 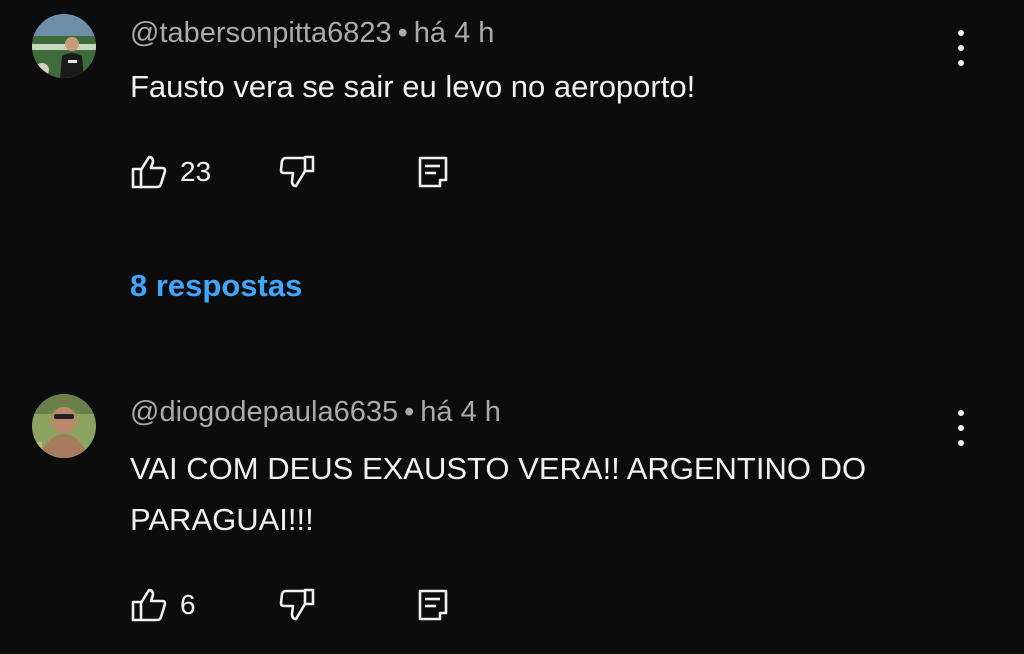 What do you see at coordinates (64, 426) in the screenshot?
I see `avatar-diogodepaula` at bounding box center [64, 426].